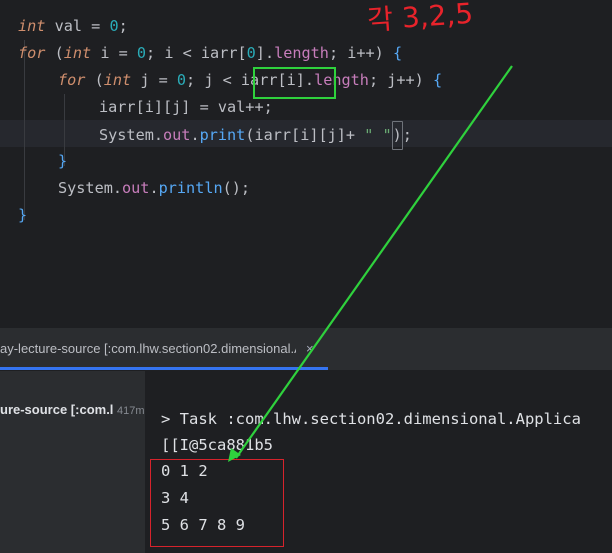 This screenshot has height=553, width=612. What do you see at coordinates (397, 135) in the screenshot?
I see `matched-bracket: )` at bounding box center [397, 135].